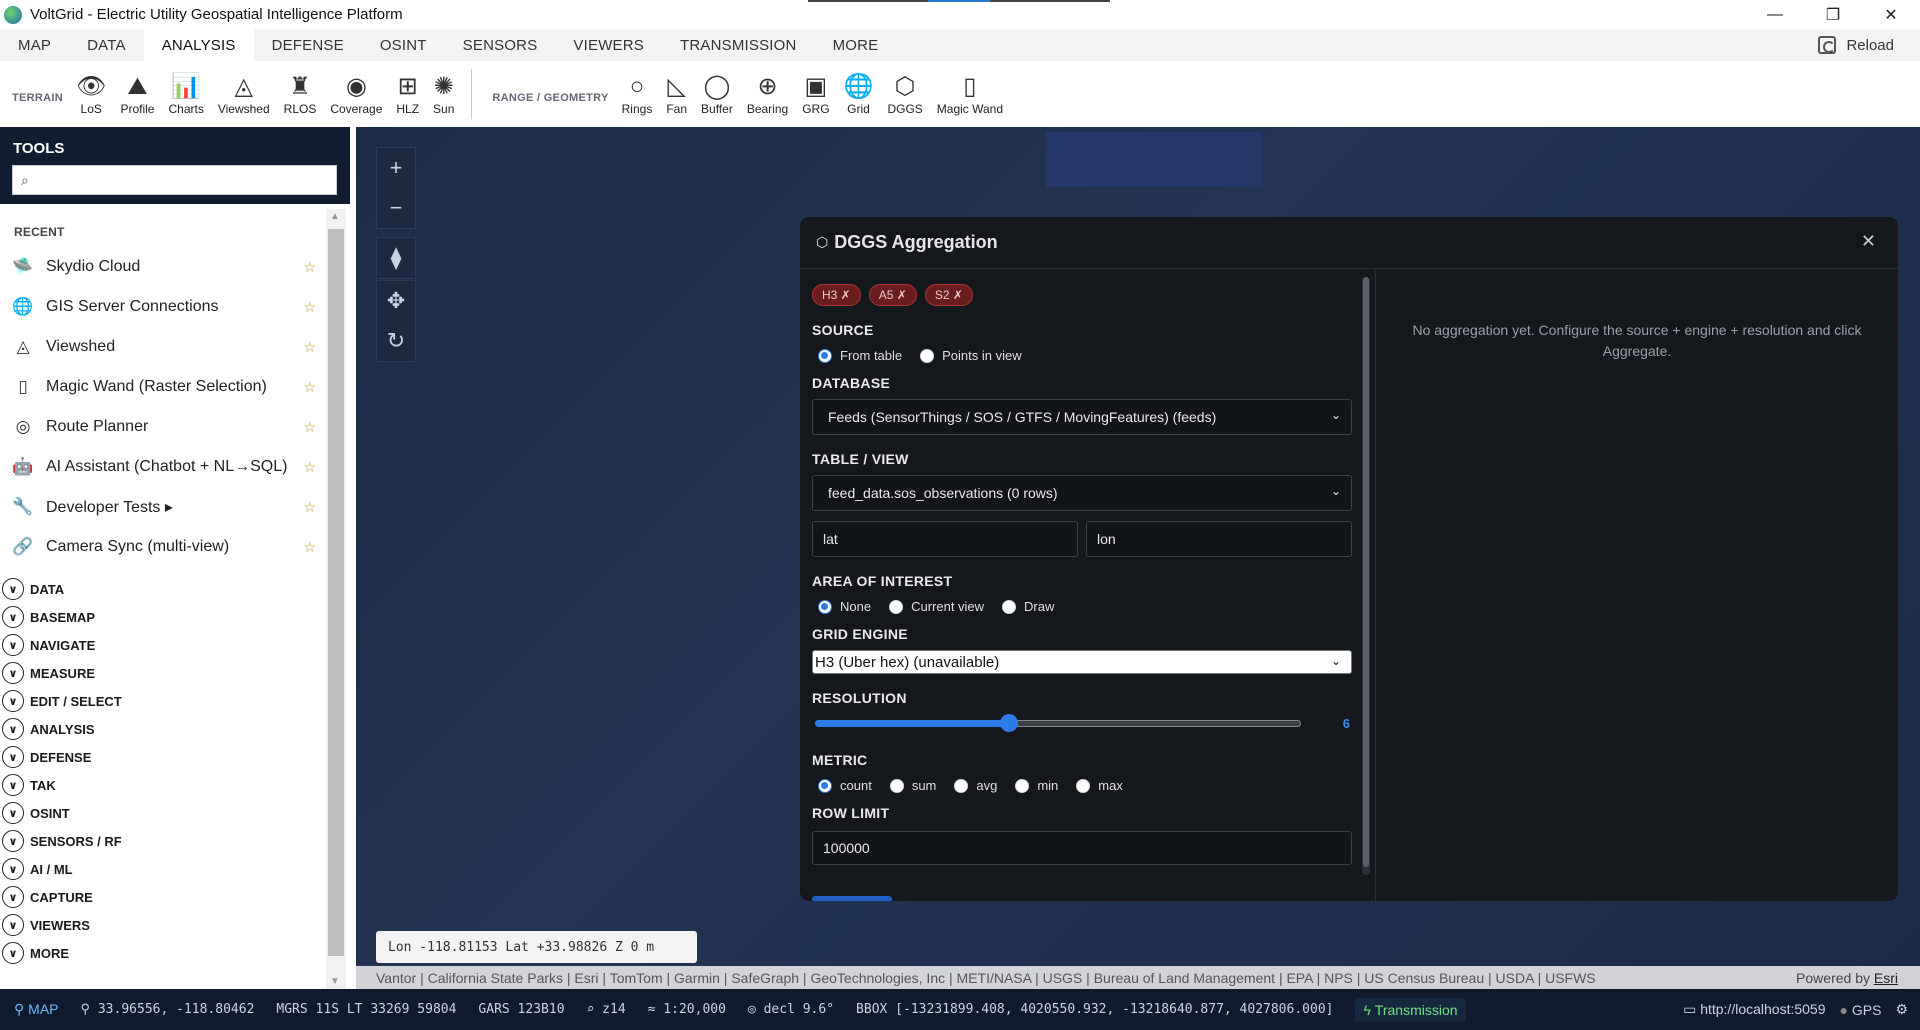  I want to click on table-view-select: feed_data.sos_observations (0 rows) ⌄, so click(1082, 493).